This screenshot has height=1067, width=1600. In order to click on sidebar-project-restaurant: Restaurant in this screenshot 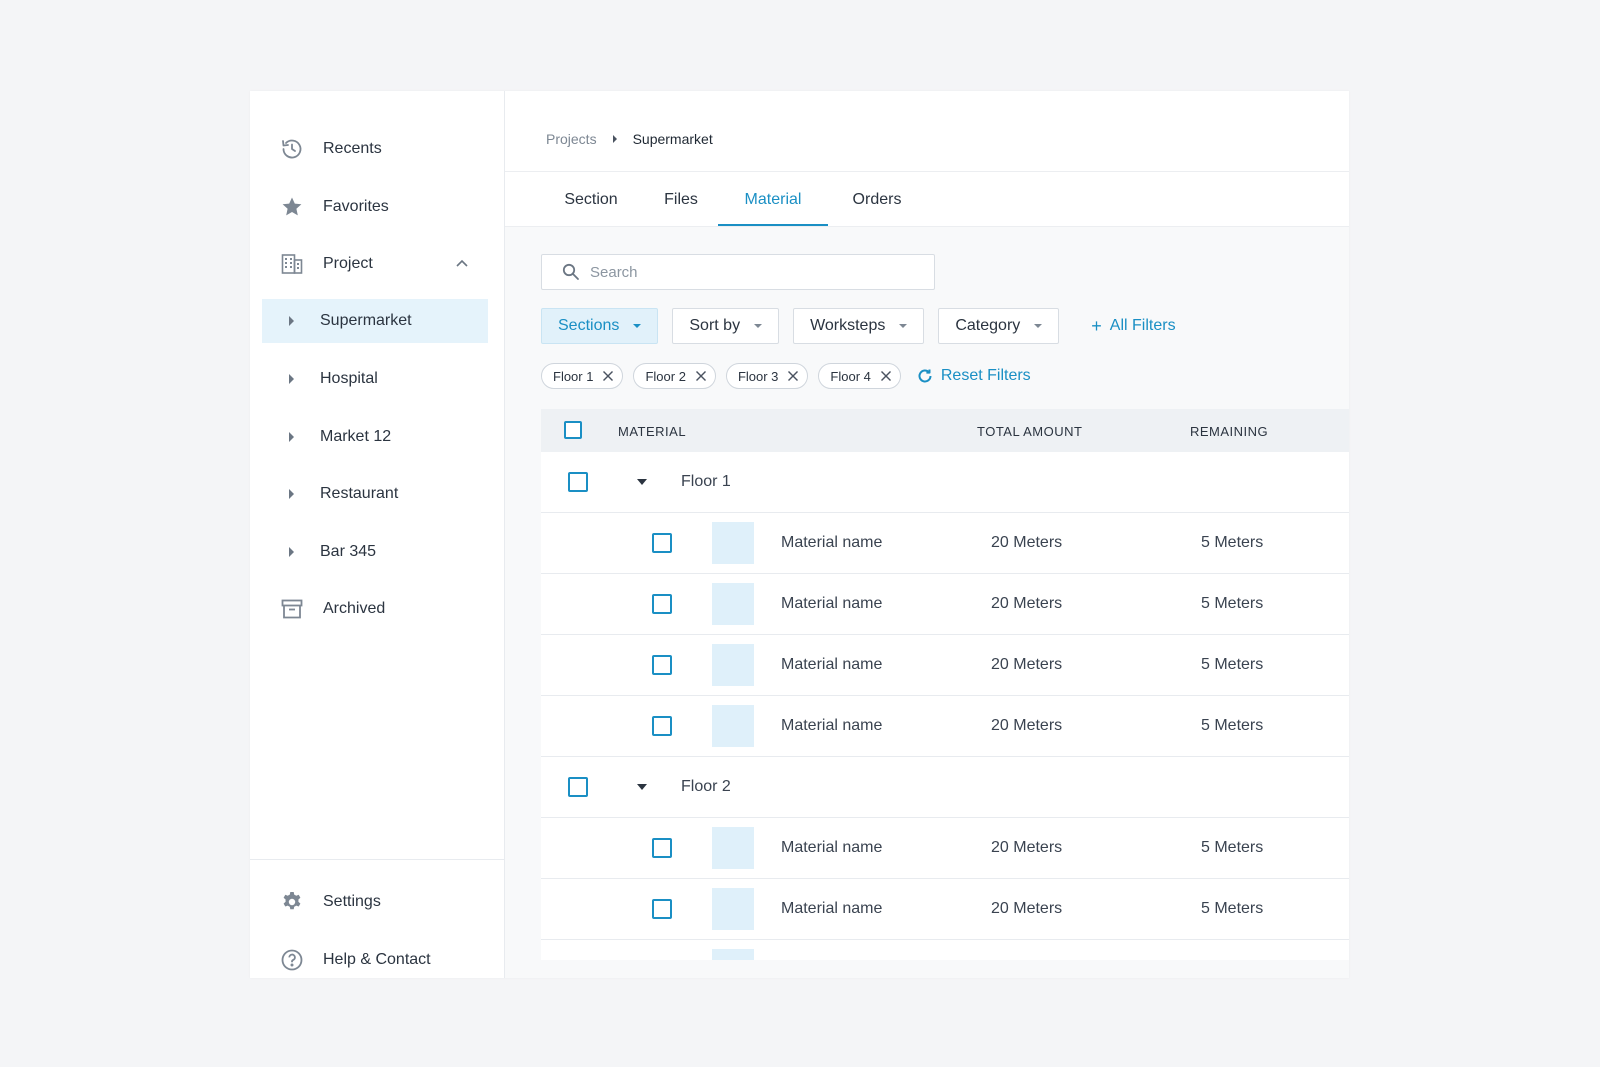, I will do `click(375, 494)`.